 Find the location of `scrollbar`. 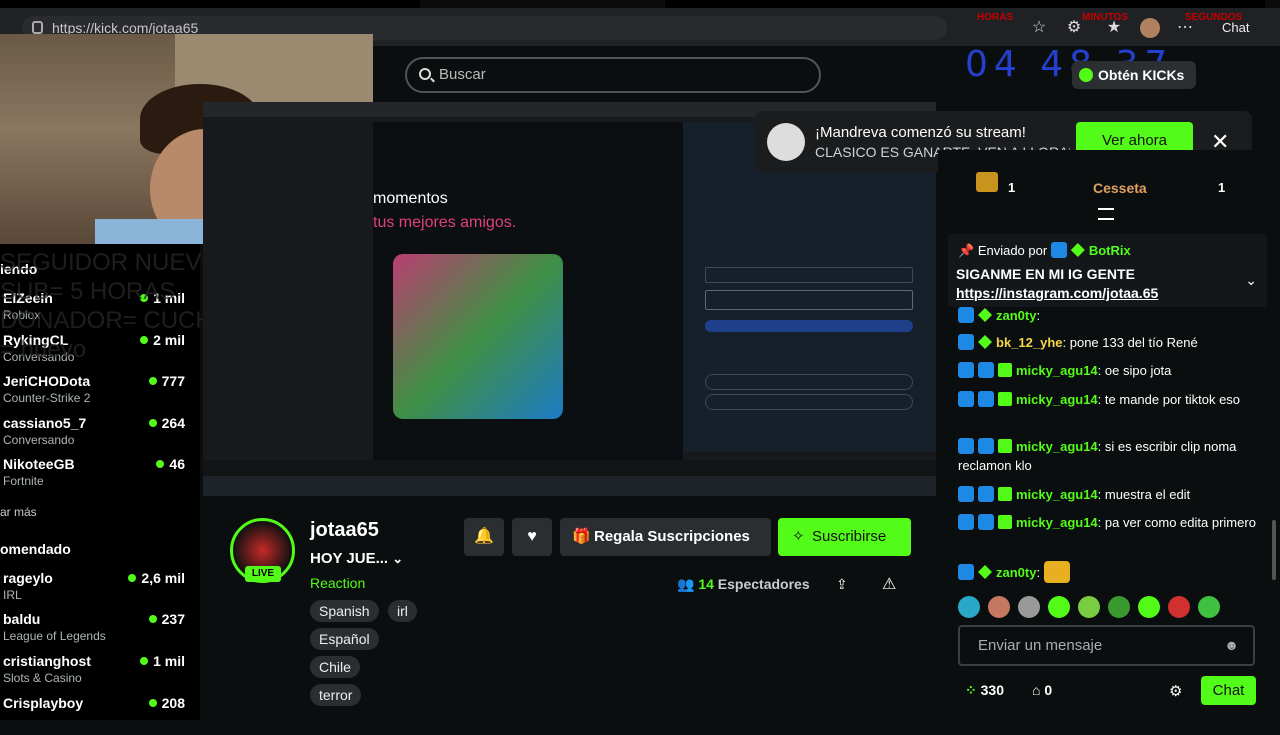

scrollbar is located at coordinates (1274, 550).